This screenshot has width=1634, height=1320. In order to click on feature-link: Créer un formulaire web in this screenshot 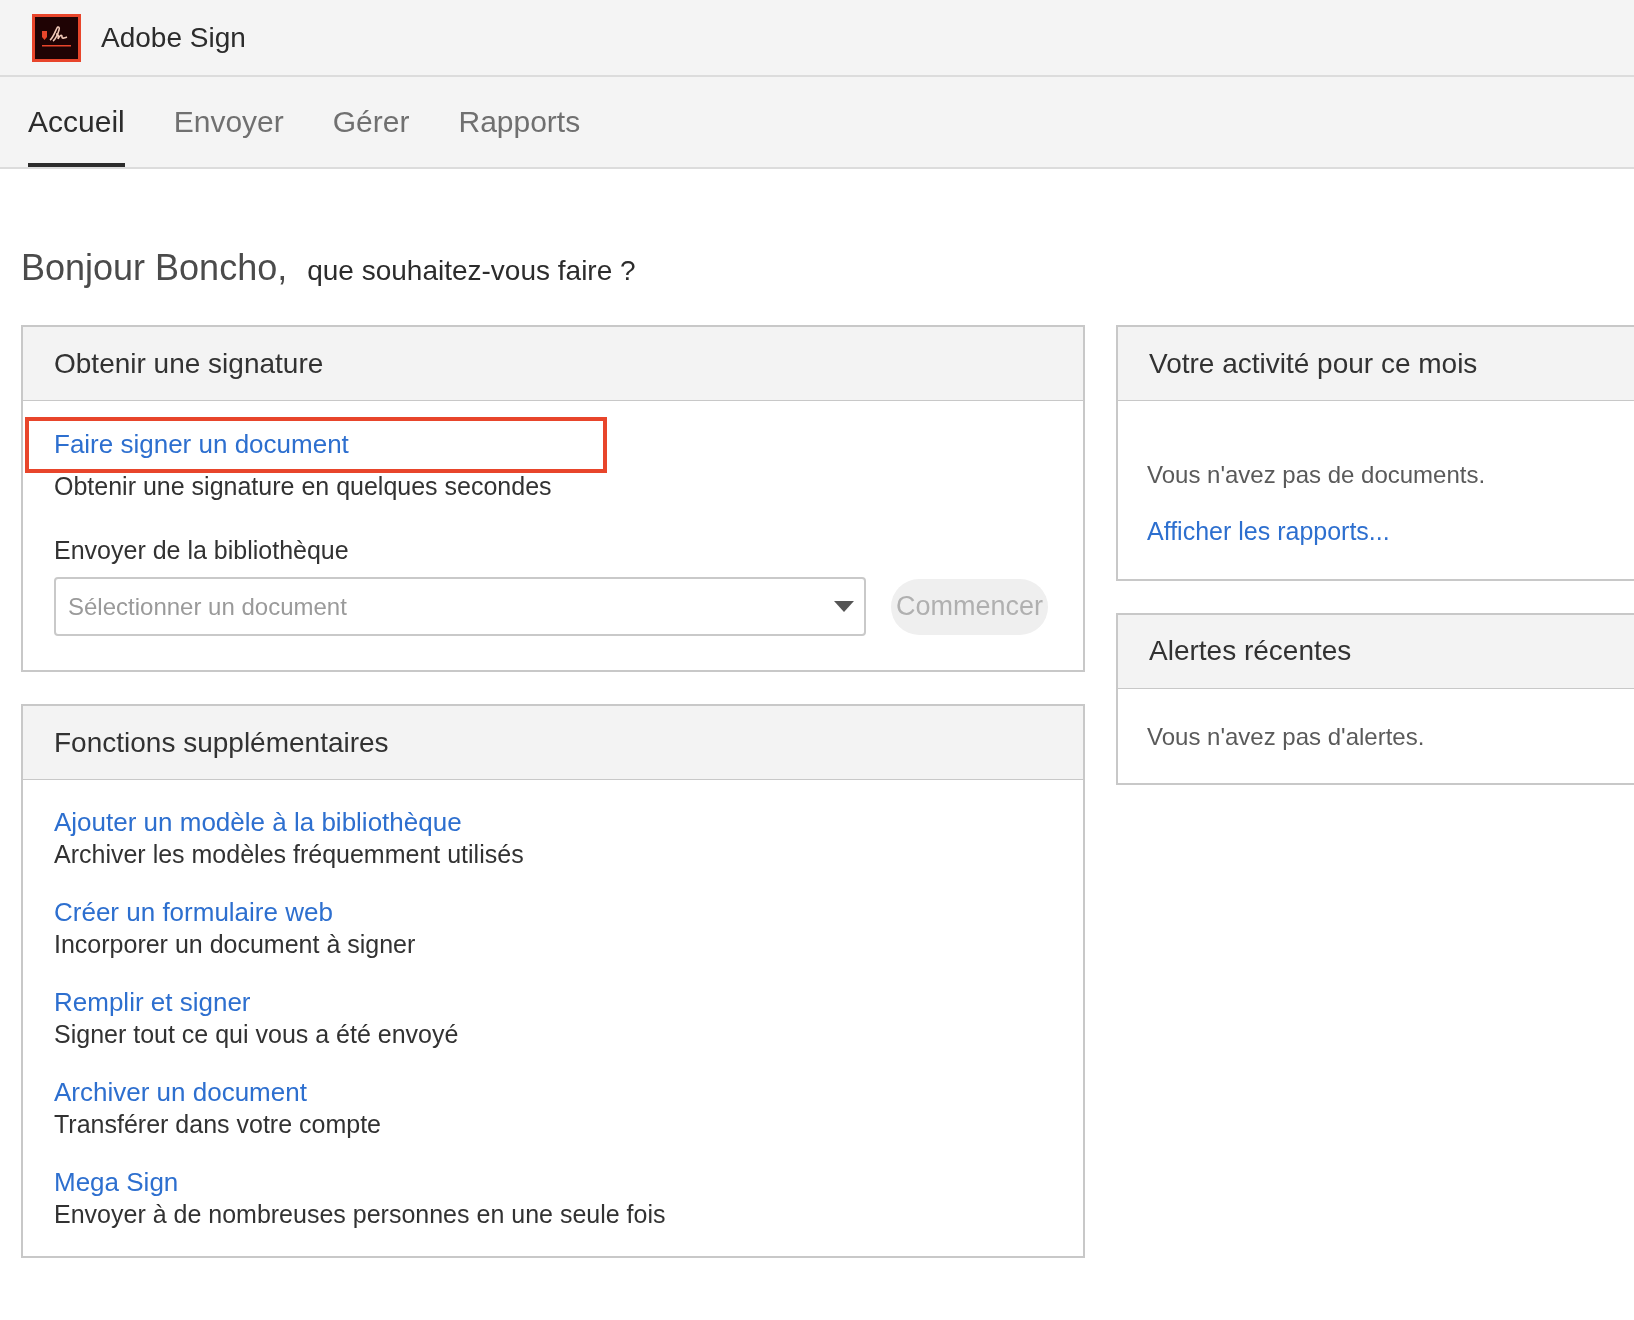, I will do `click(193, 912)`.